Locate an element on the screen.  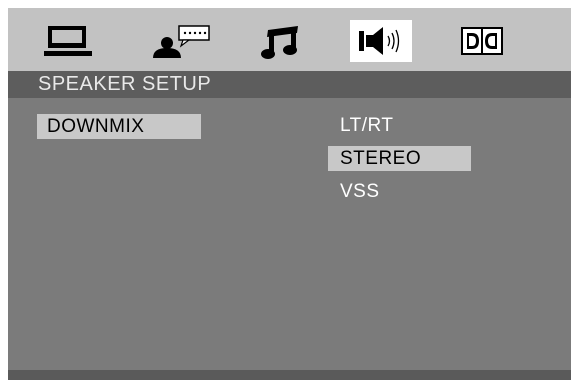
dolby-icon is located at coordinates (482, 41).